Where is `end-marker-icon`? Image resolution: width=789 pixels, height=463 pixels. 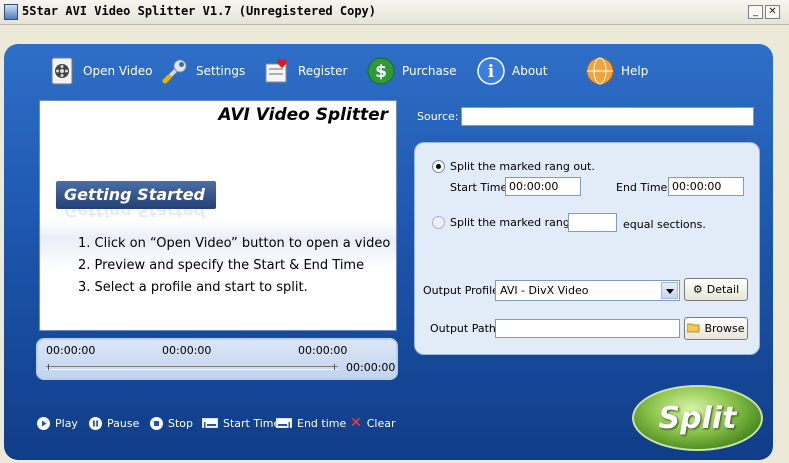
end-marker-icon is located at coordinates (284, 423).